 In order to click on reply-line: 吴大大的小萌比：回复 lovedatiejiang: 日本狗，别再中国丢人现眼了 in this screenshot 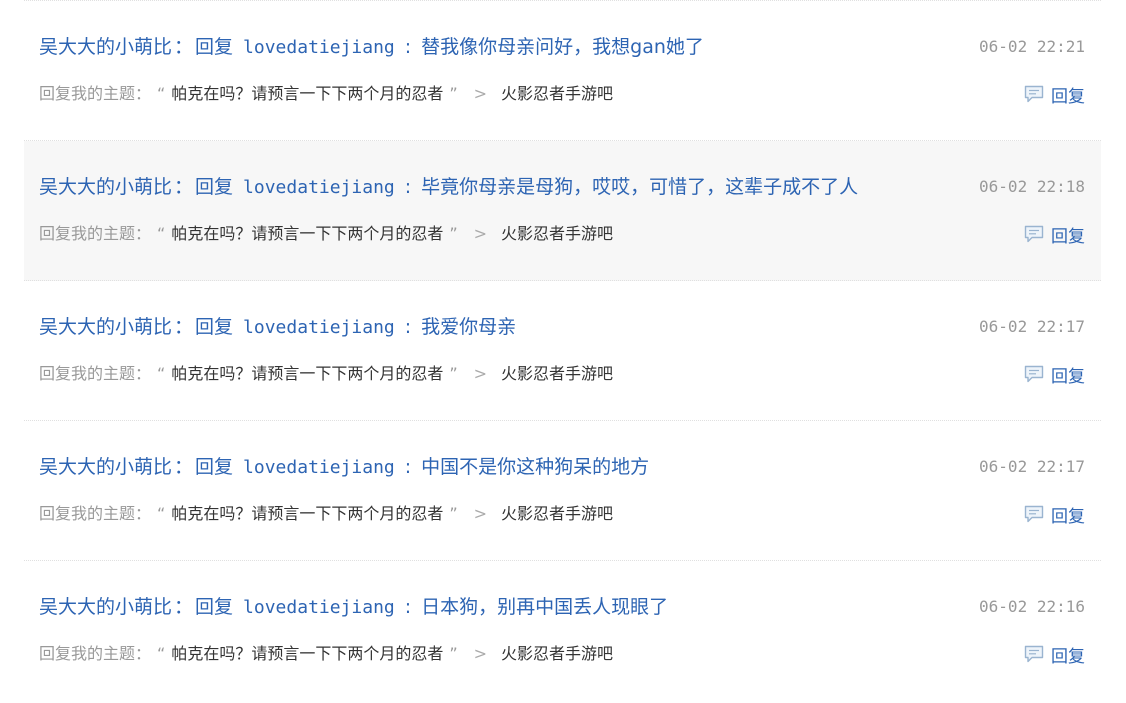, I will do `click(353, 607)`.